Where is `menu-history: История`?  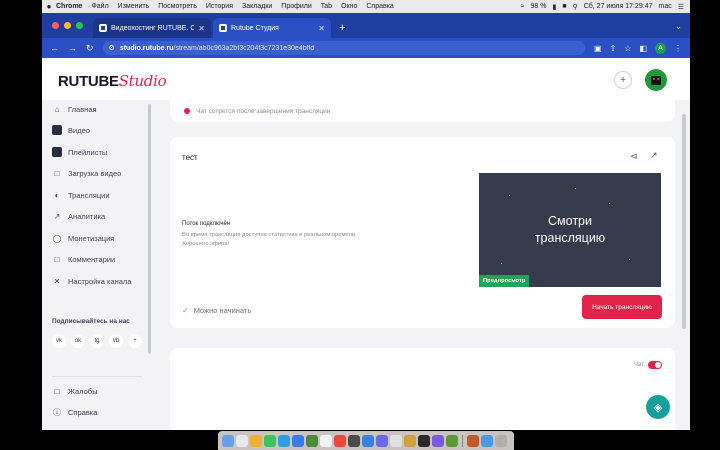 menu-history: История is located at coordinates (219, 6).